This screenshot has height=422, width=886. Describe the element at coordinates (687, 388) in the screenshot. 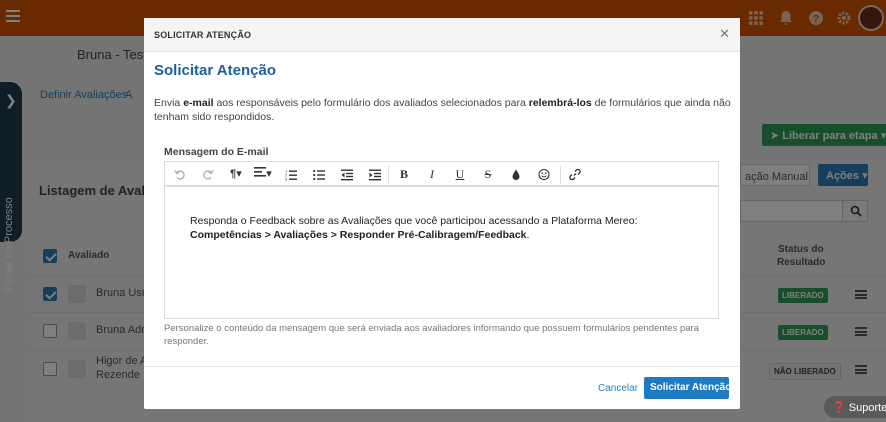

I see `solicitar-atencao-button: Solicitar Atenção` at that location.